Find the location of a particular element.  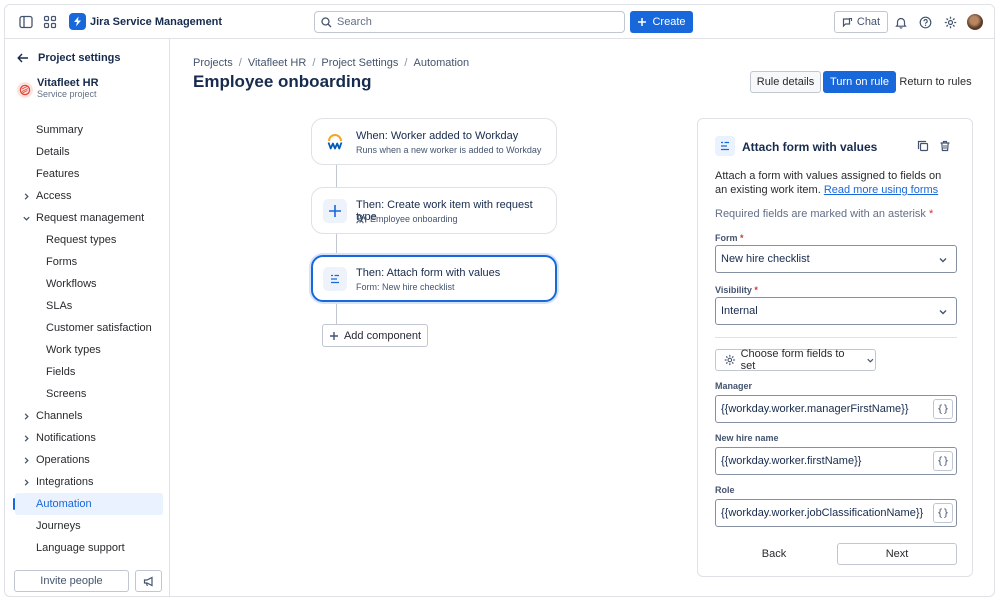

sidebar-item-summary: Summary is located at coordinates (89, 130).